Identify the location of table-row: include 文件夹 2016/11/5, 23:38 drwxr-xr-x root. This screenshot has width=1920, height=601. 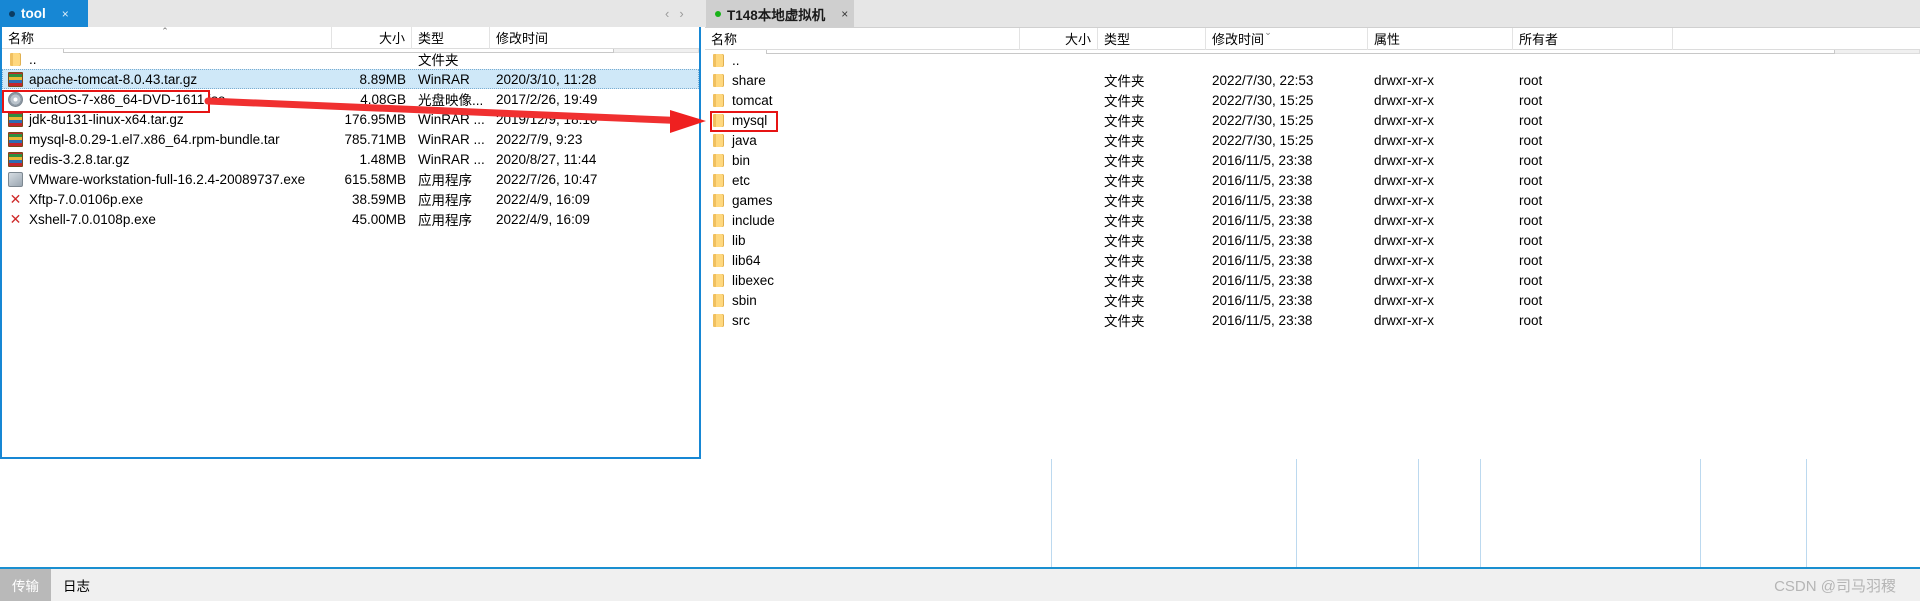
(1312, 220).